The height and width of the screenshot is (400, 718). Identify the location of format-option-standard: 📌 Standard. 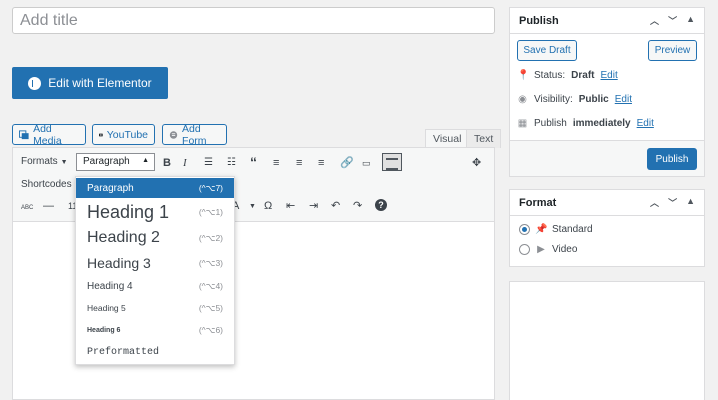
(556, 229).